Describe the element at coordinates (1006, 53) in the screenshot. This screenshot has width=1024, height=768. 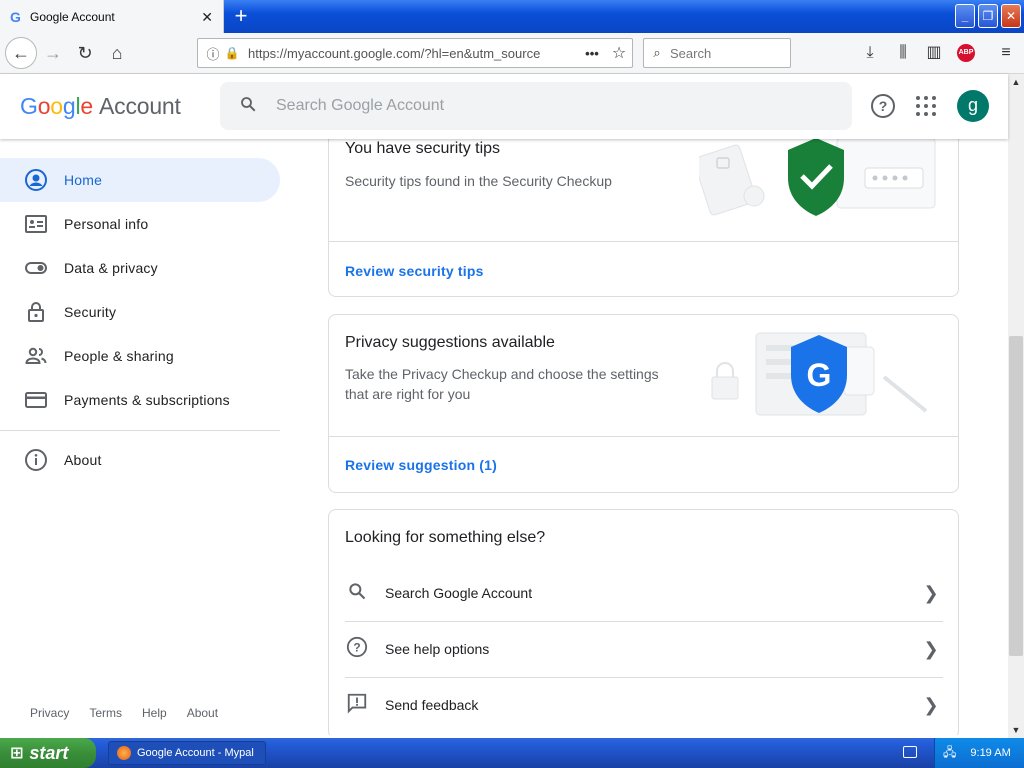
I see `menu-hamburger-icon: ≡` at that location.